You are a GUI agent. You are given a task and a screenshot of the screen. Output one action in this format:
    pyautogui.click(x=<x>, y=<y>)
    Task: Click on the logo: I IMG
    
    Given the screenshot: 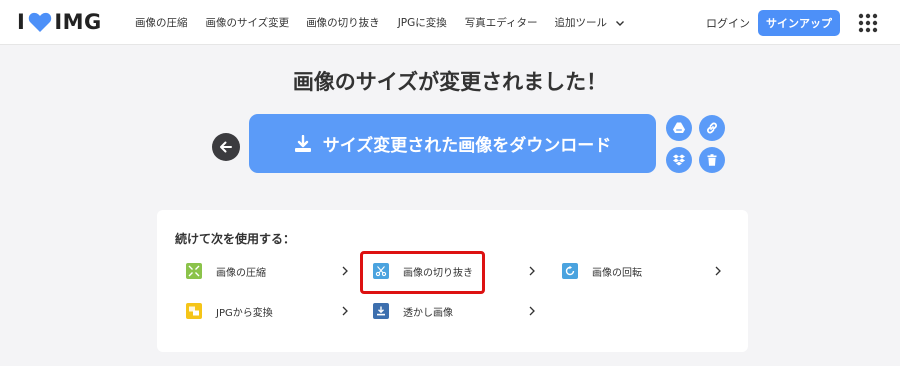 What is the action you would take?
    pyautogui.click(x=59, y=22)
    